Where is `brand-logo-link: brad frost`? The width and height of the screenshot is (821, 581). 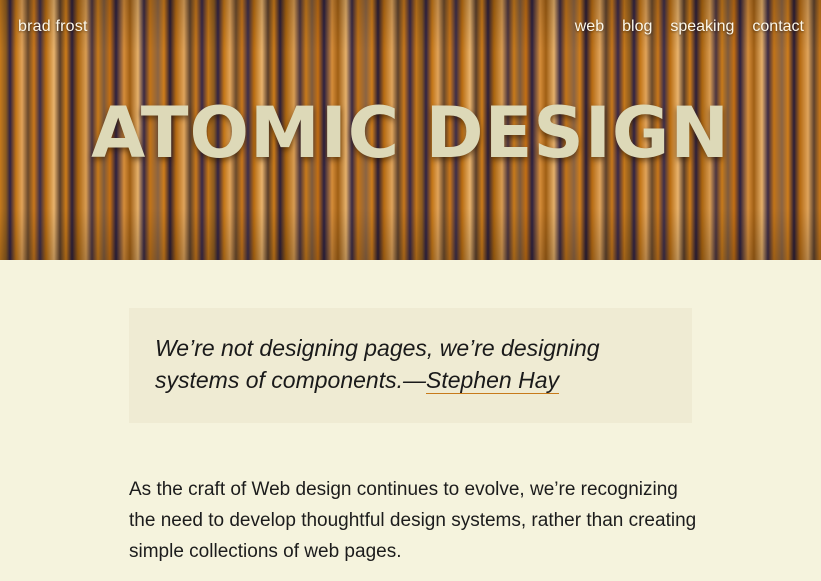 brand-logo-link: brad frost is located at coordinates (53, 27).